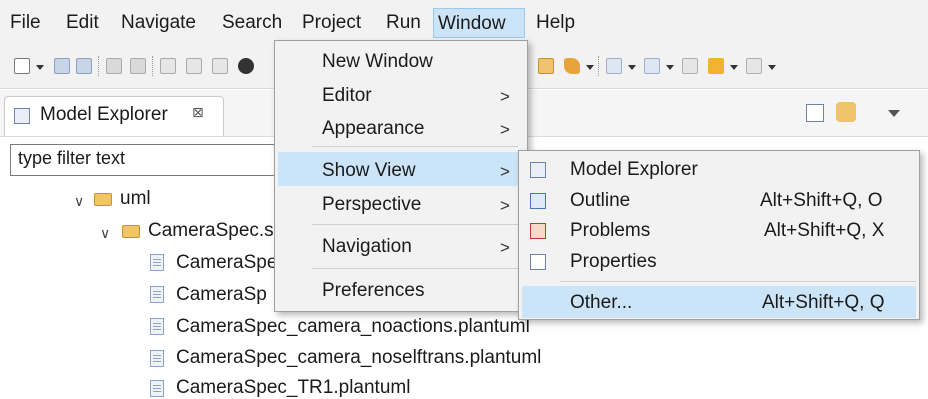 This screenshot has height=399, width=928. Describe the element at coordinates (198, 112) in the screenshot. I see `close-icon: ⊠` at that location.